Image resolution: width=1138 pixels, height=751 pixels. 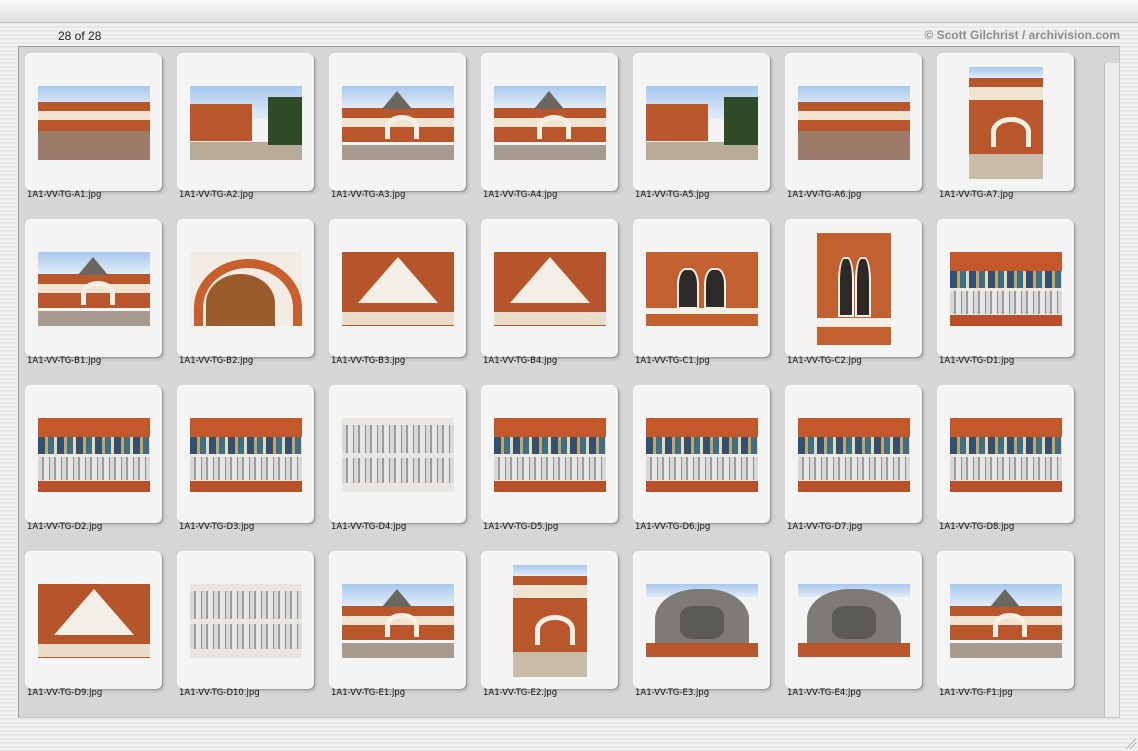 I want to click on thumbnail-cell: 1A1-VV-TG-E3.jpg, so click(x=703, y=626).